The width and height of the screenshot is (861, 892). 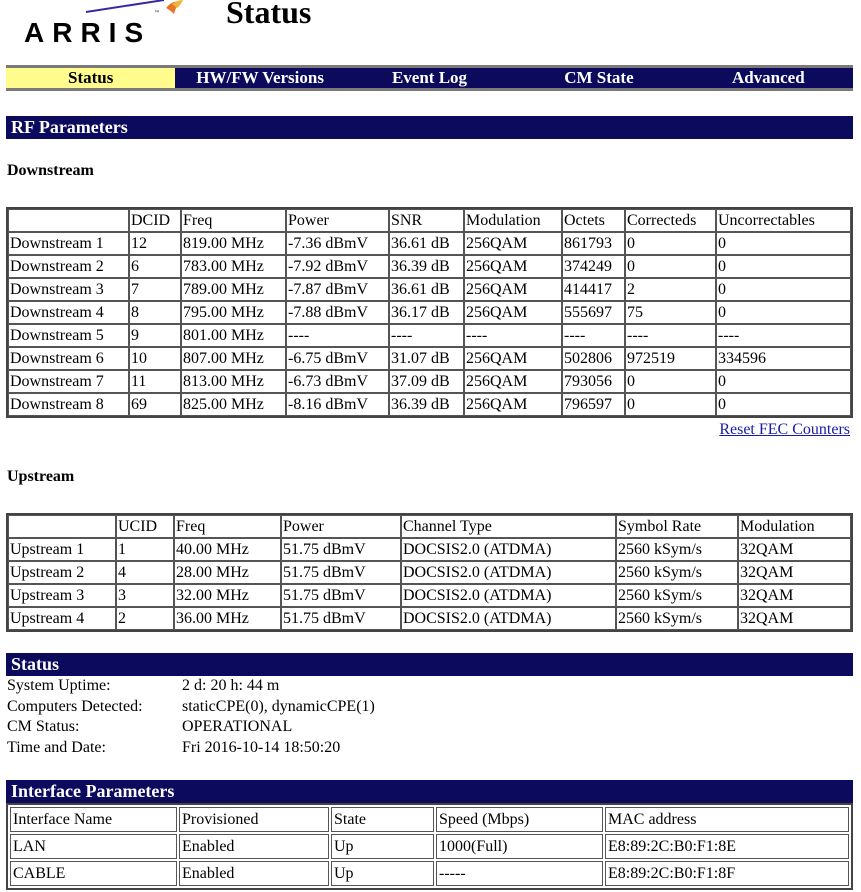 I want to click on cm-status-label: CM Status:, so click(x=43, y=726).